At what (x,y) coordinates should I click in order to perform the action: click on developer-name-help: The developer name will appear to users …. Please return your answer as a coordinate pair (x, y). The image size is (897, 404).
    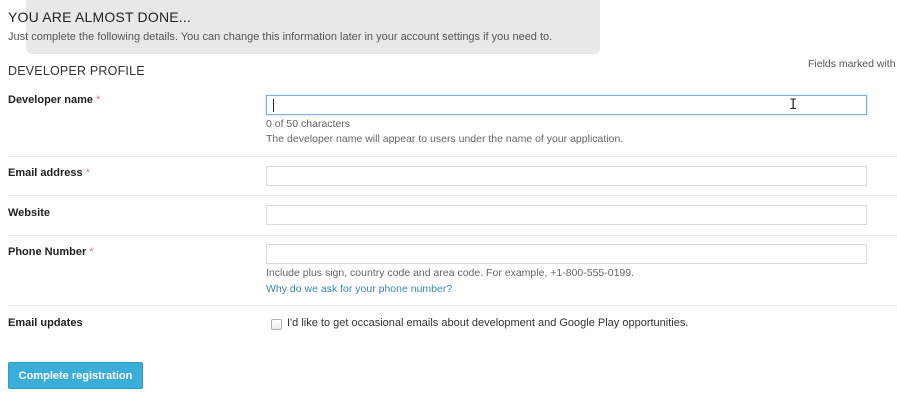
    Looking at the image, I should click on (445, 139).